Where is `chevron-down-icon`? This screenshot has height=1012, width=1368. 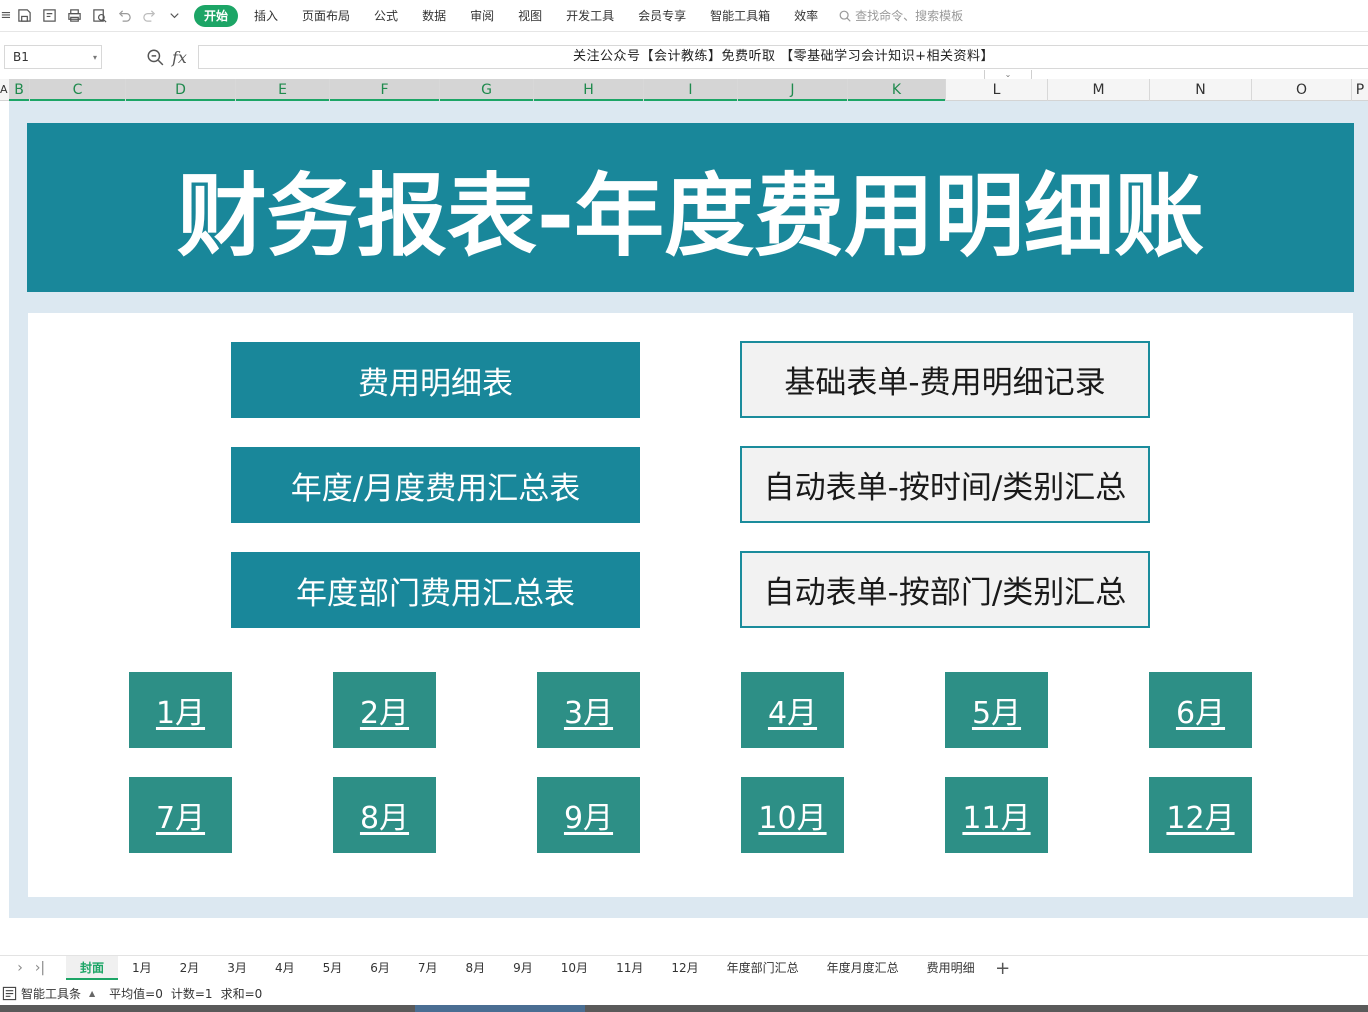
chevron-down-icon is located at coordinates (174, 16).